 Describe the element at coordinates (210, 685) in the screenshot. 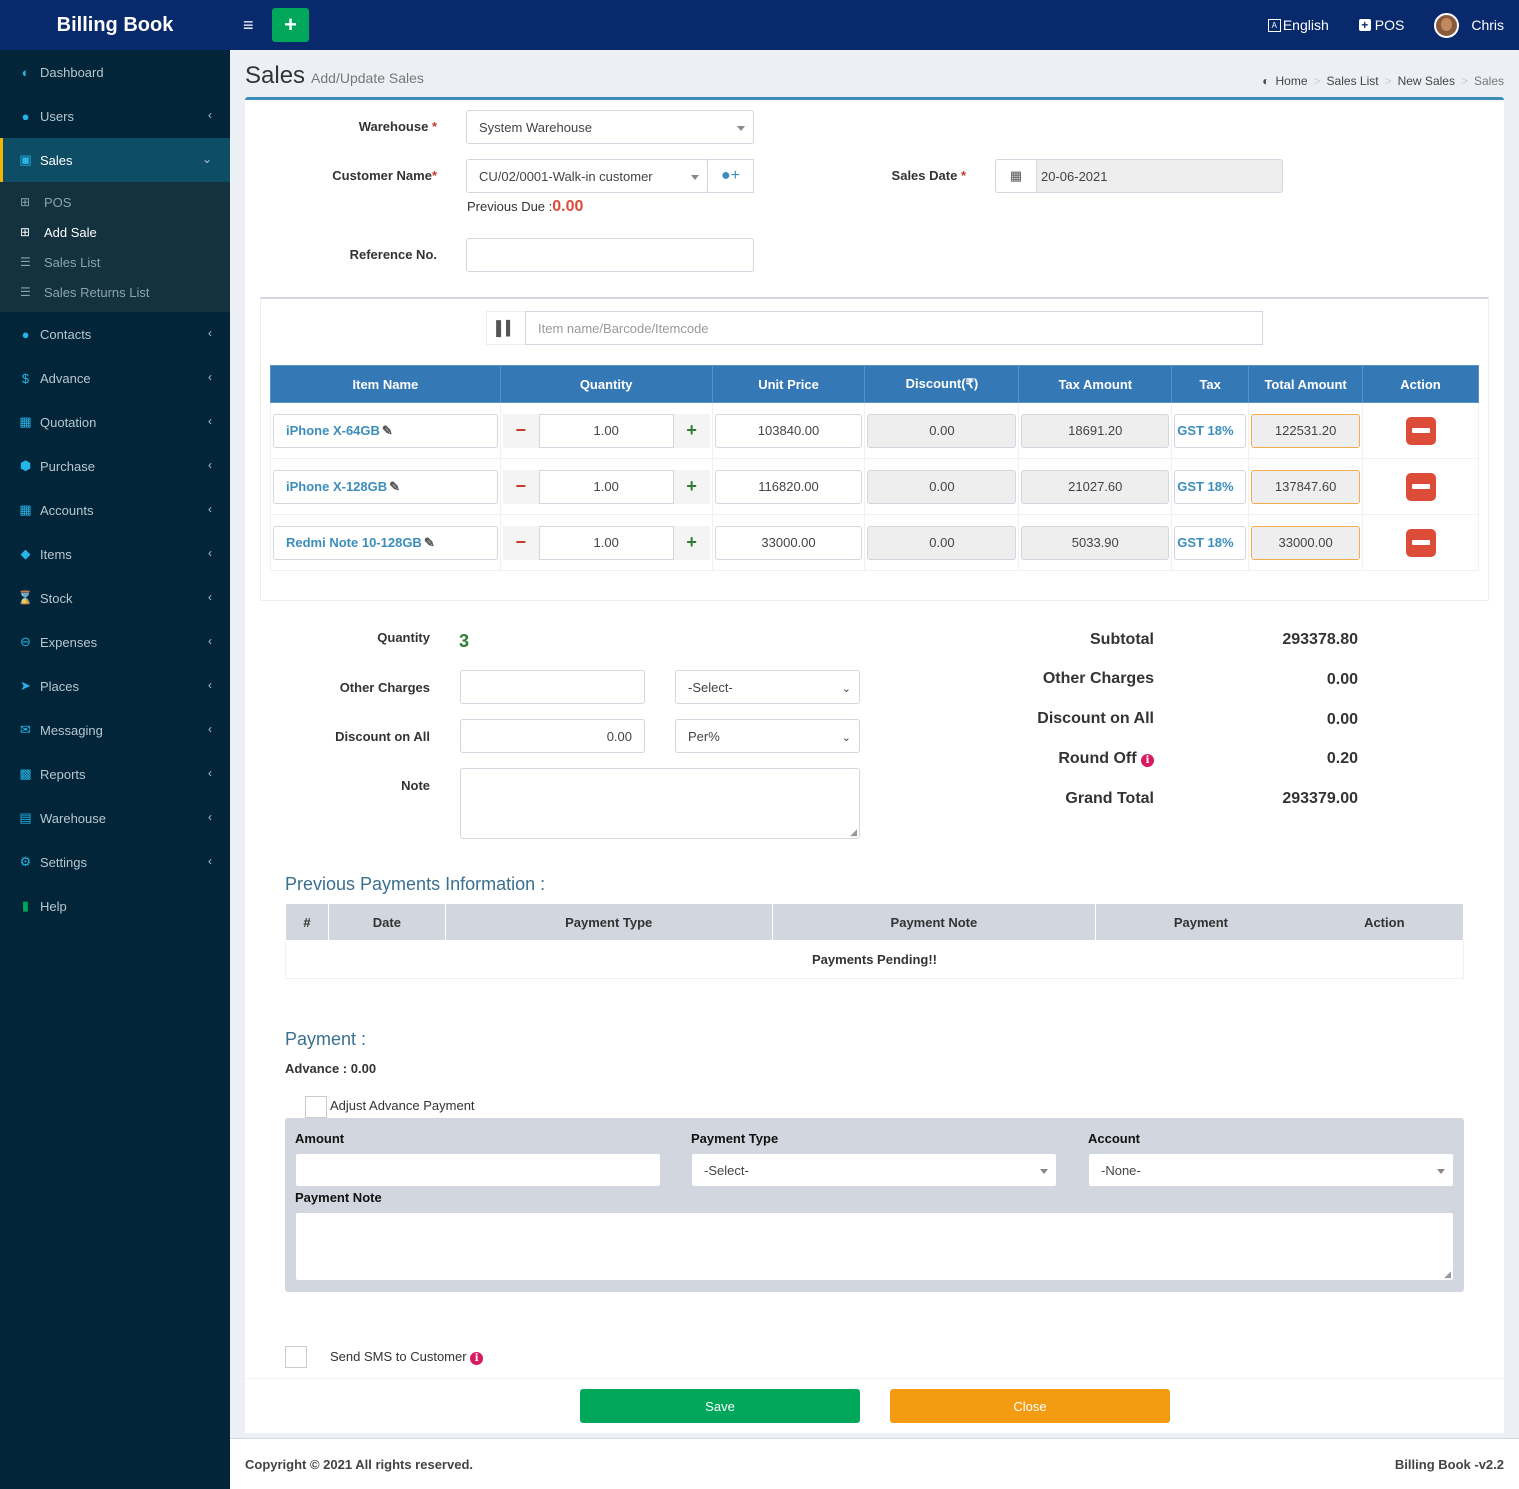

I see `chevron-left-icon: ‹` at that location.